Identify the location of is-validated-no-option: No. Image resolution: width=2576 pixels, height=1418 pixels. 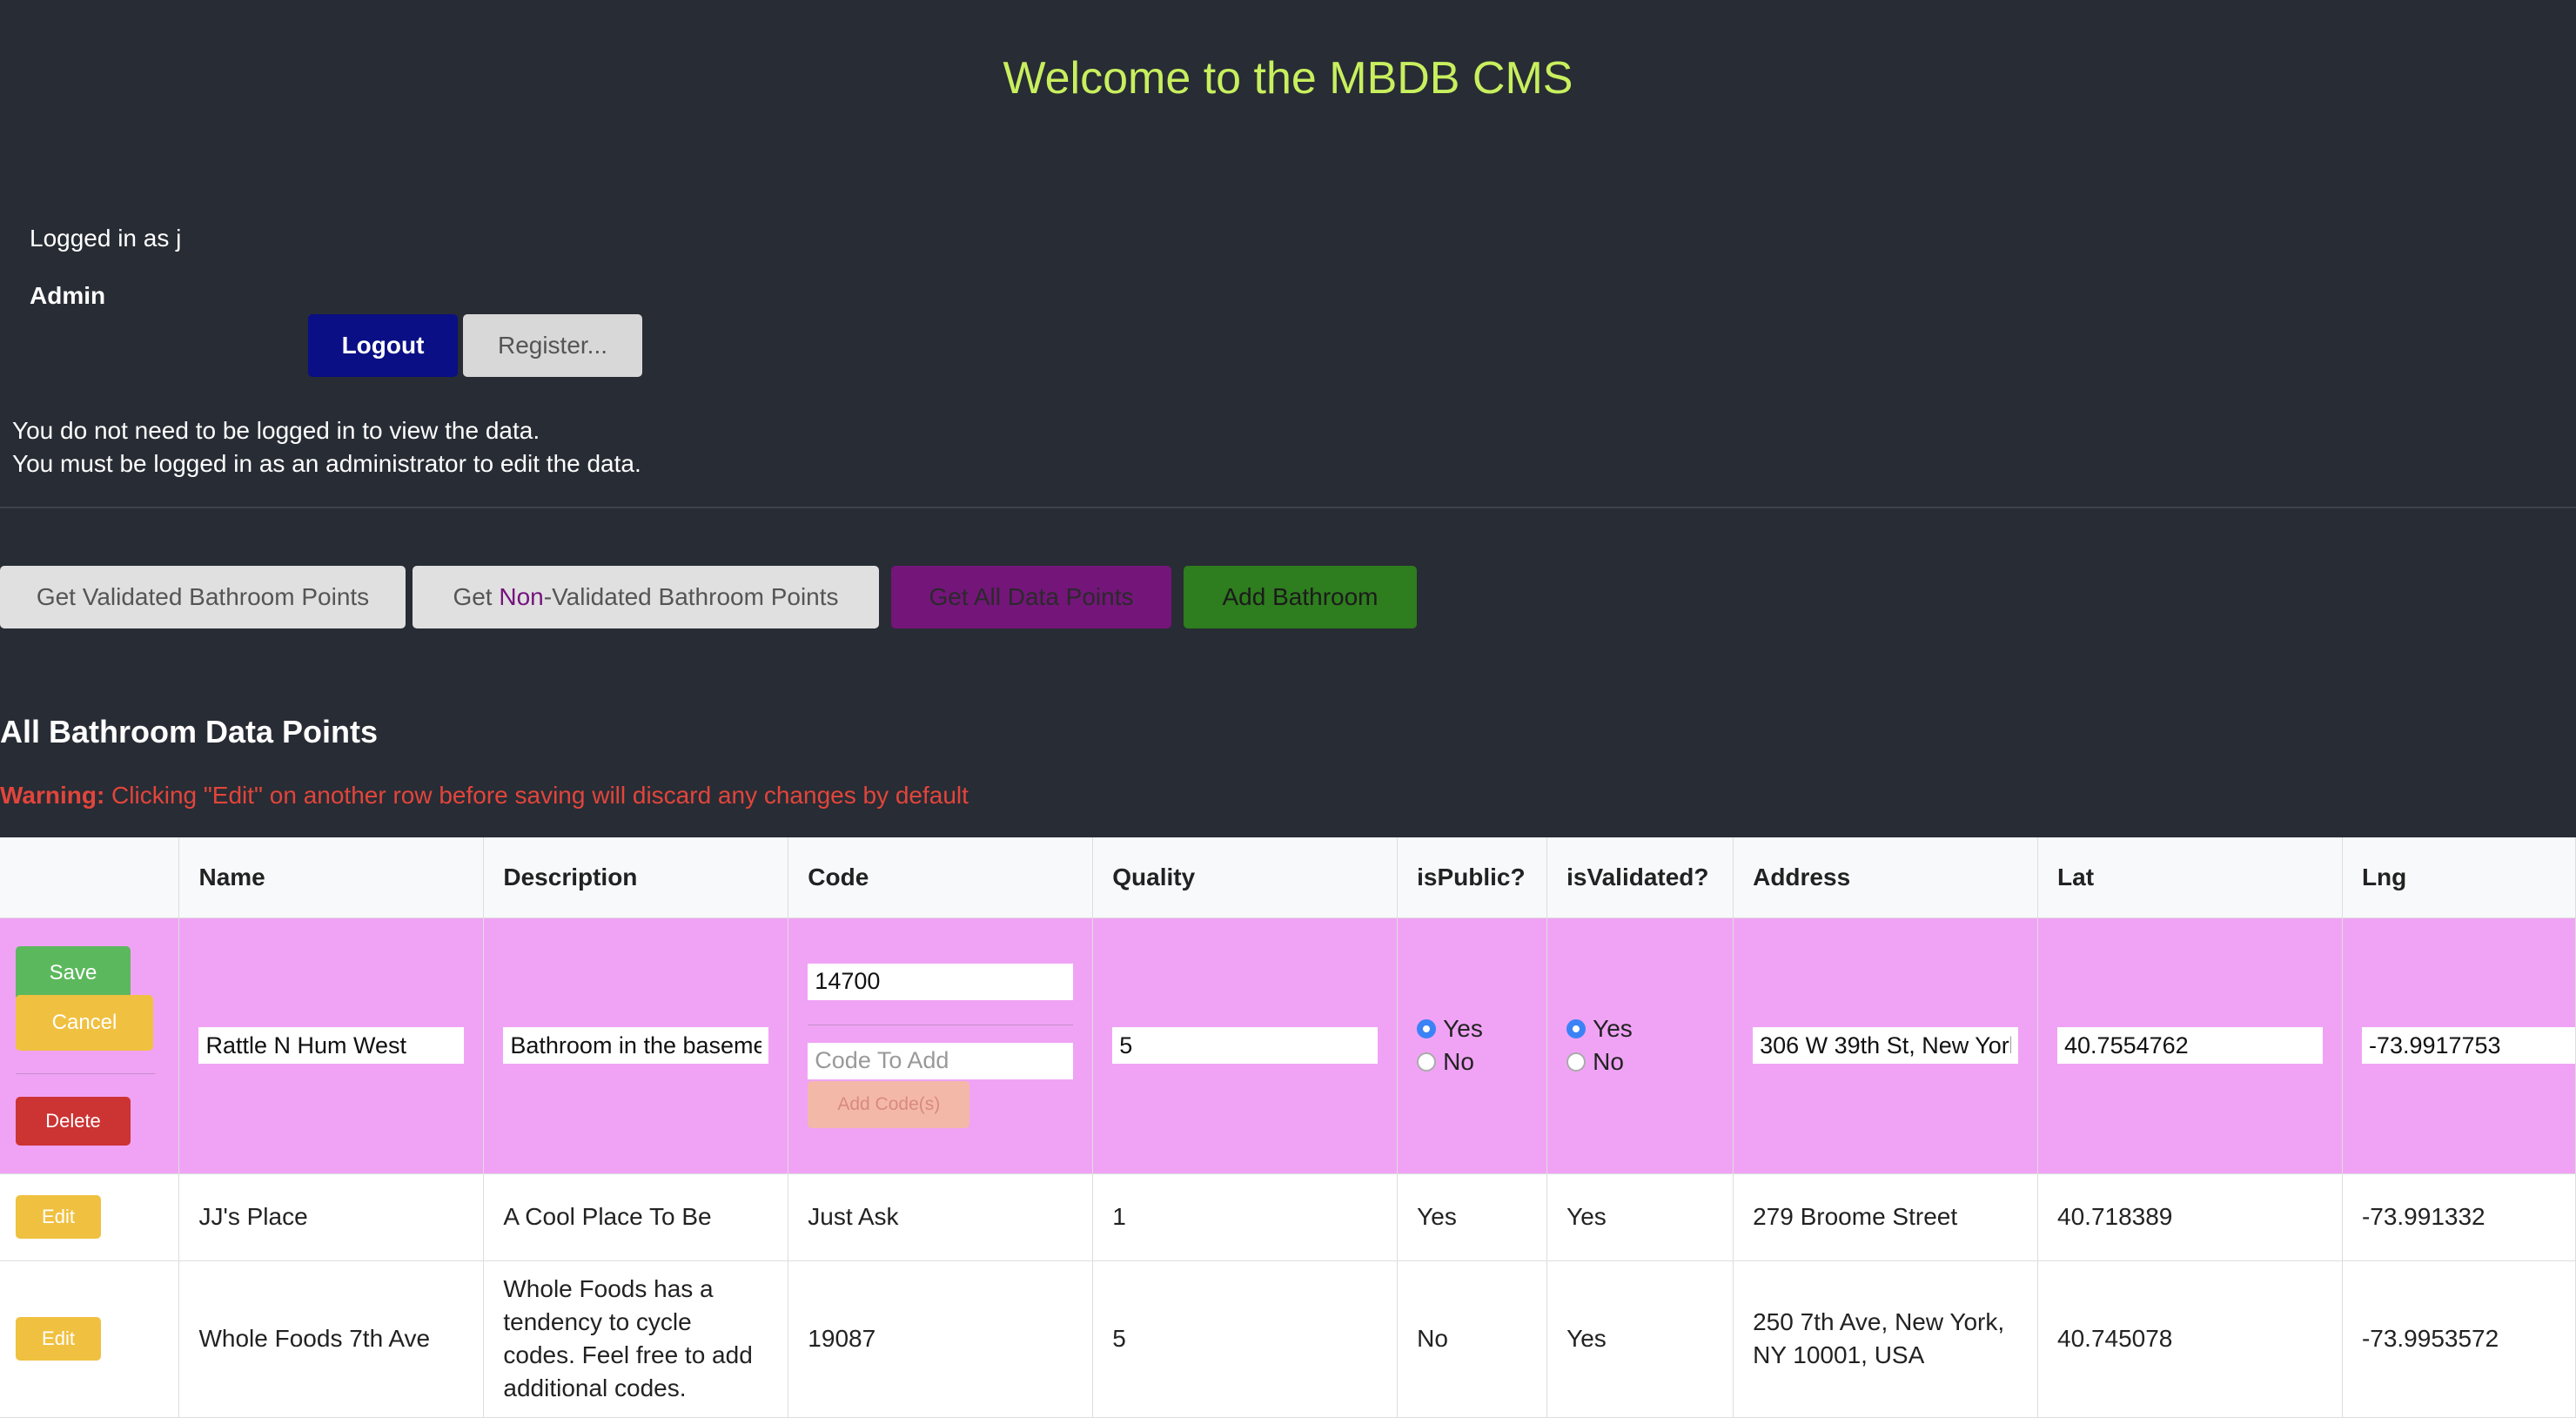
(1640, 1062).